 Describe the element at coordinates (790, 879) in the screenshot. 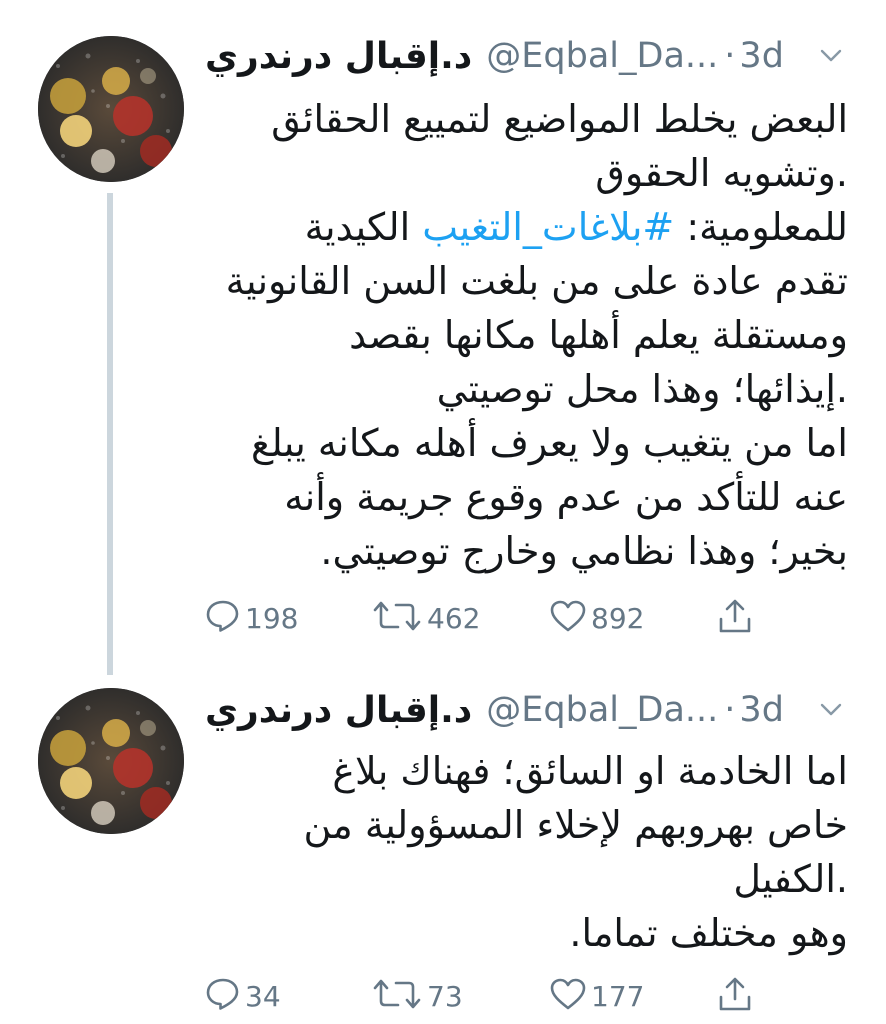

I see `tweet-line: .الكفيل` at that location.